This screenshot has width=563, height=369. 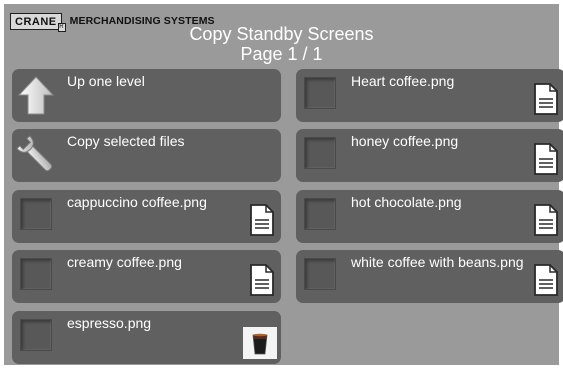 What do you see at coordinates (126, 141) in the screenshot?
I see `copy-selected-files-label: Copy selected files` at bounding box center [126, 141].